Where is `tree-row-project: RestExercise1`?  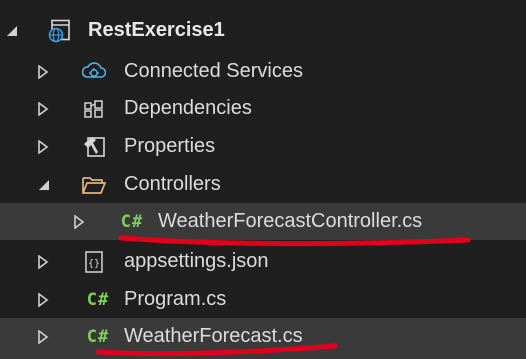
tree-row-project: RestExercise1 is located at coordinates (263, 30).